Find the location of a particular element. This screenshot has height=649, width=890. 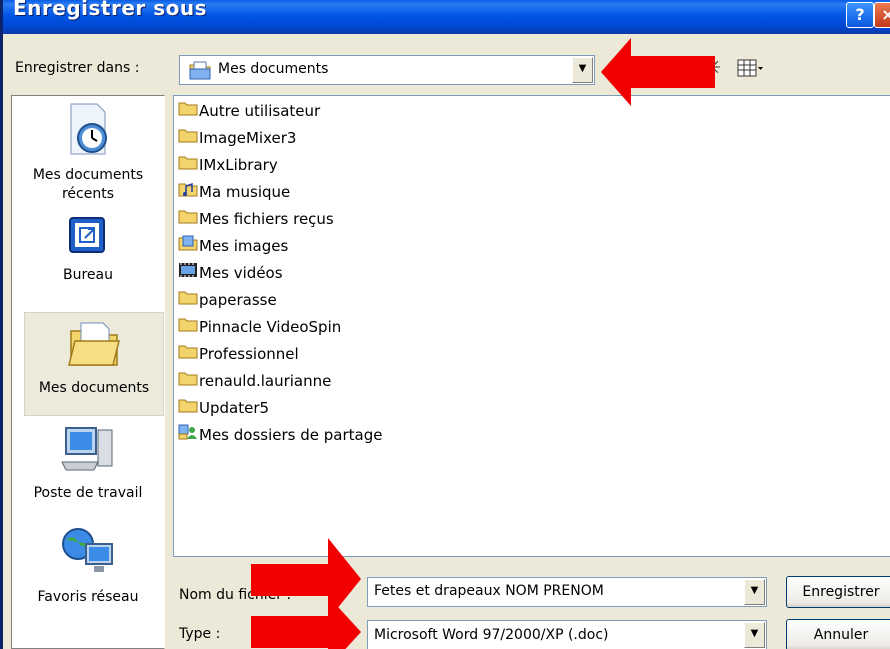

list-item: renauld.laurianne is located at coordinates (254, 381).